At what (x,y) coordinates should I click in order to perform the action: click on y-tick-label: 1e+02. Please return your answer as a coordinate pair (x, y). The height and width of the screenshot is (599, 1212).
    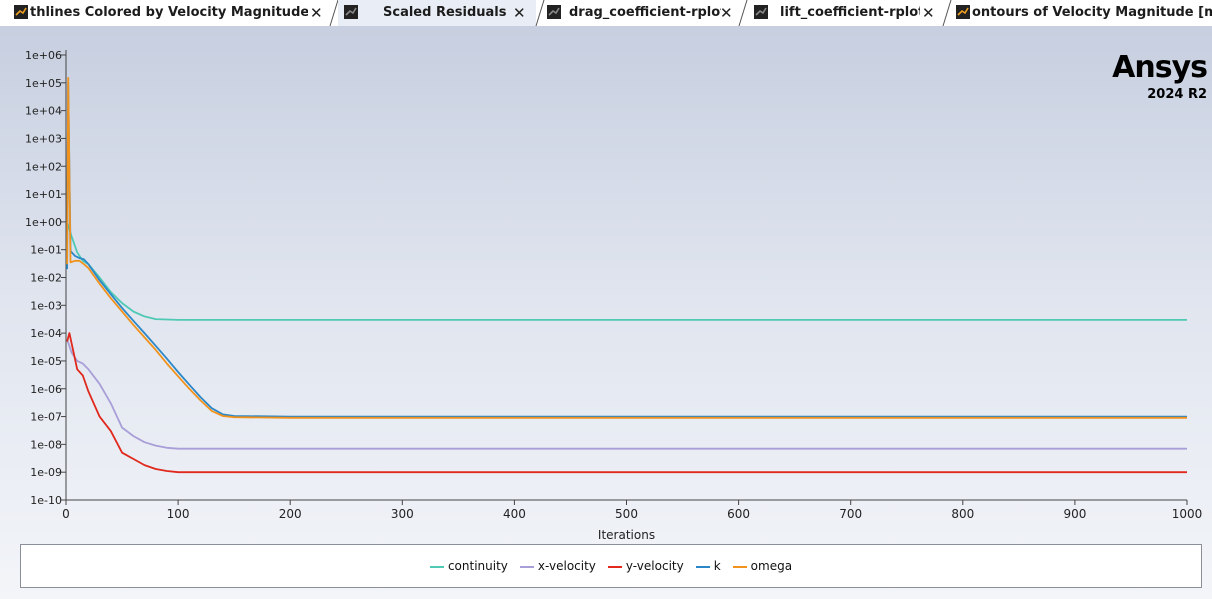
    Looking at the image, I should click on (43, 166).